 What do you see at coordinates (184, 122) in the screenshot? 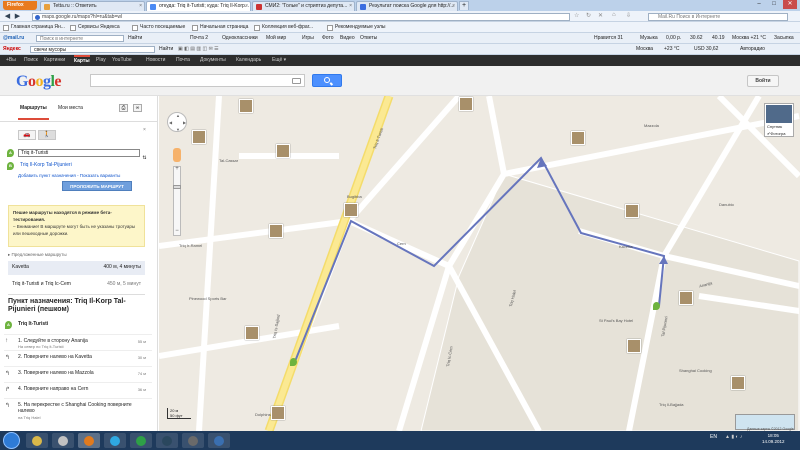
I see `pan-right-icon: ▶` at bounding box center [184, 122].